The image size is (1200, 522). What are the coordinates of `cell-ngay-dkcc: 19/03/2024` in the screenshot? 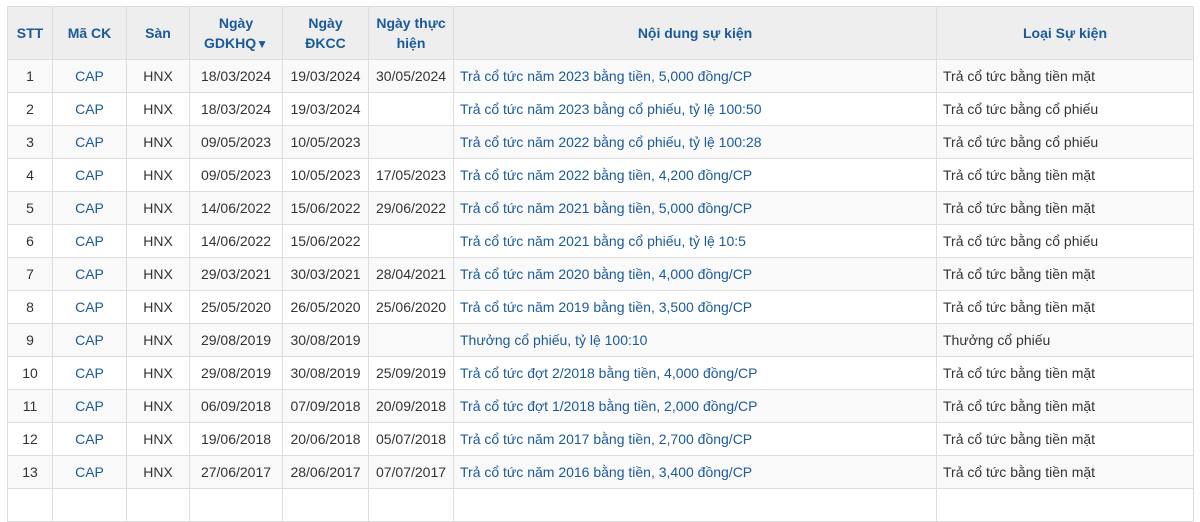 It's located at (325, 109).